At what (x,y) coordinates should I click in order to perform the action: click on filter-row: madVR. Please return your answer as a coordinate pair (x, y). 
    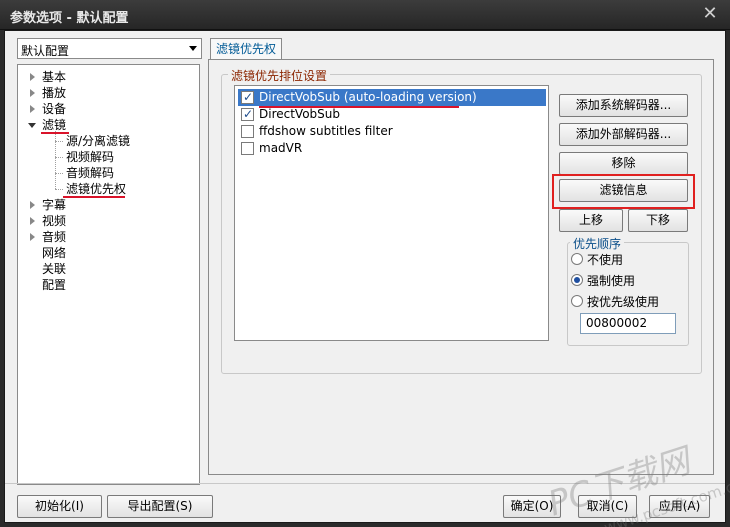
    Looking at the image, I should click on (392, 148).